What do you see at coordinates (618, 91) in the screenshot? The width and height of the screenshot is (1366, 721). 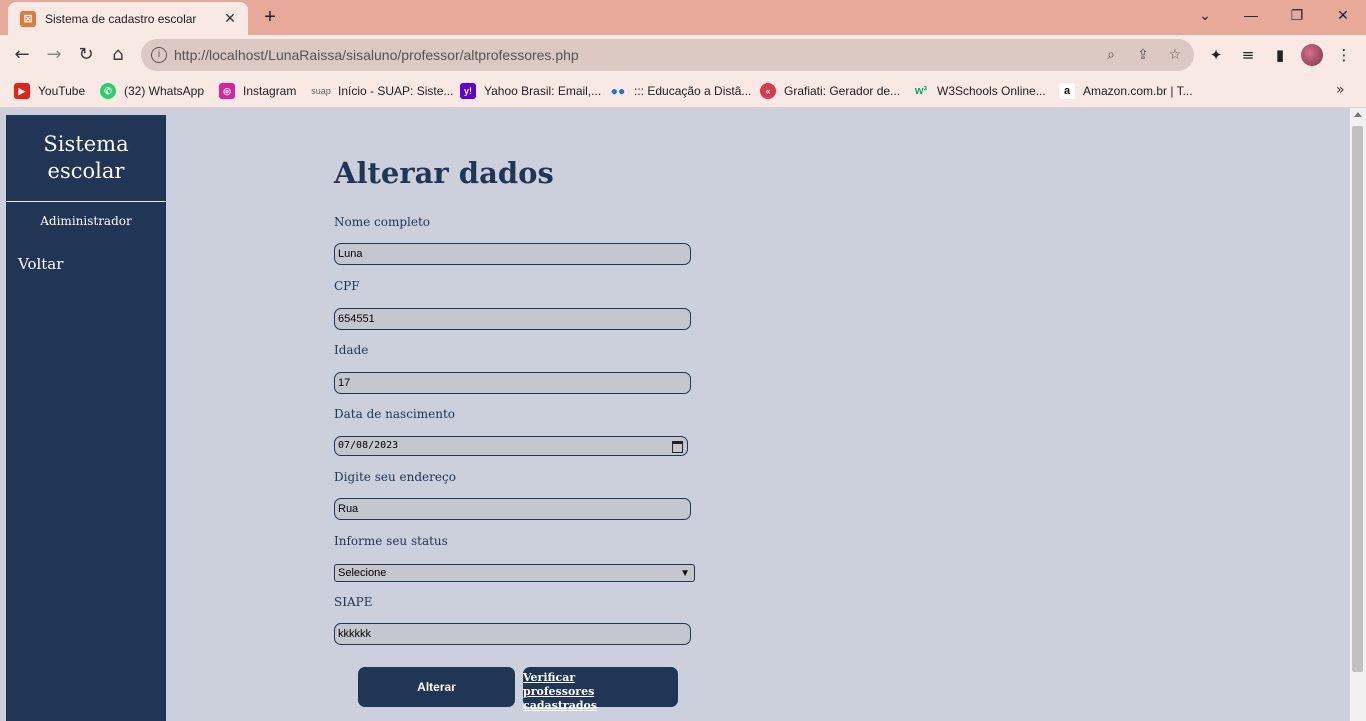 I see `ead-icon: ●●` at bounding box center [618, 91].